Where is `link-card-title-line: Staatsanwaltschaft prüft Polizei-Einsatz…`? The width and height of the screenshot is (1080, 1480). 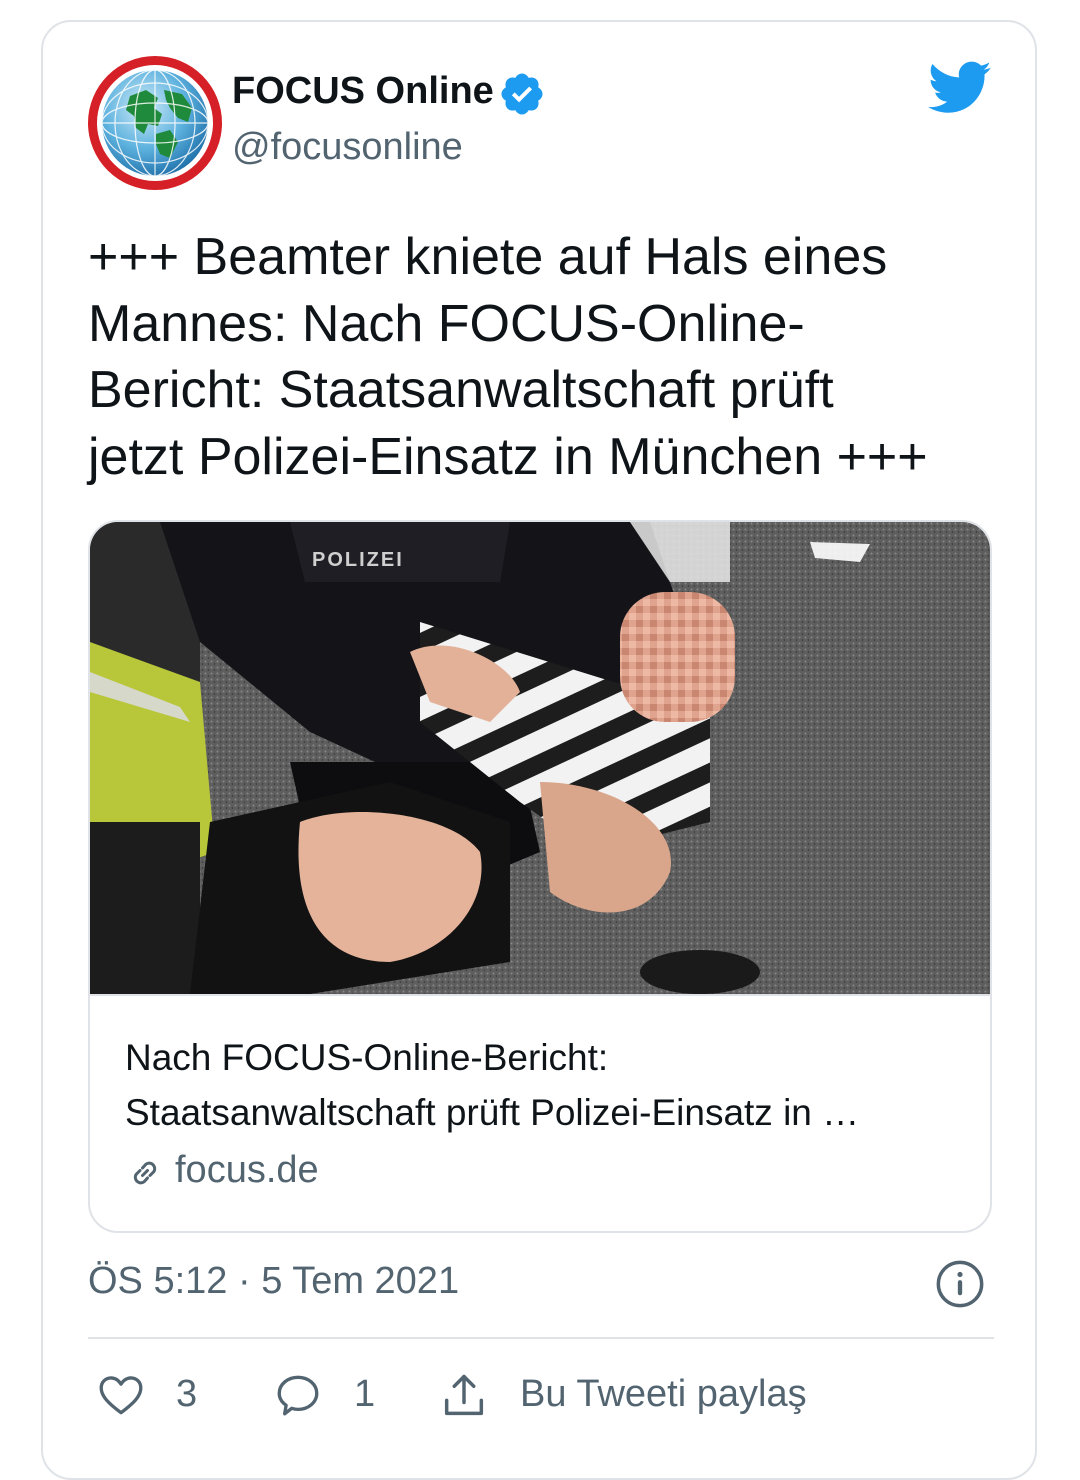
link-card-title-line: Staatsanwaltschaft prüft Polizei-Einsatz… is located at coordinates (492, 1112).